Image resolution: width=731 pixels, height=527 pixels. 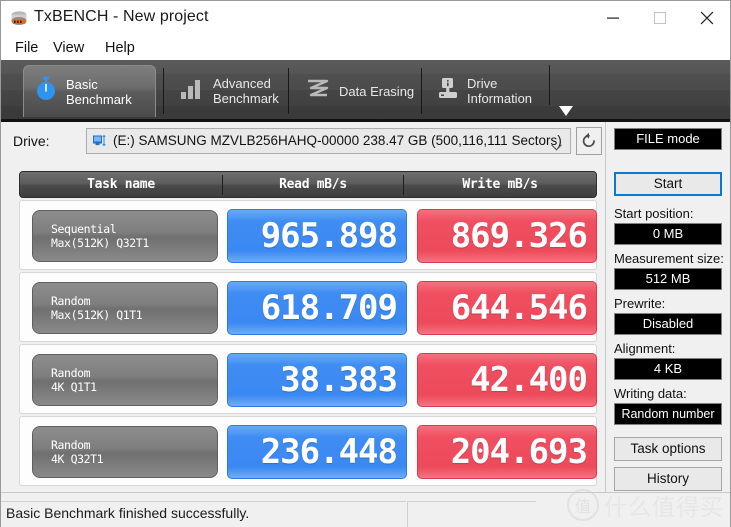 I want to click on start-position-value: 0 MB, so click(x=668, y=234).